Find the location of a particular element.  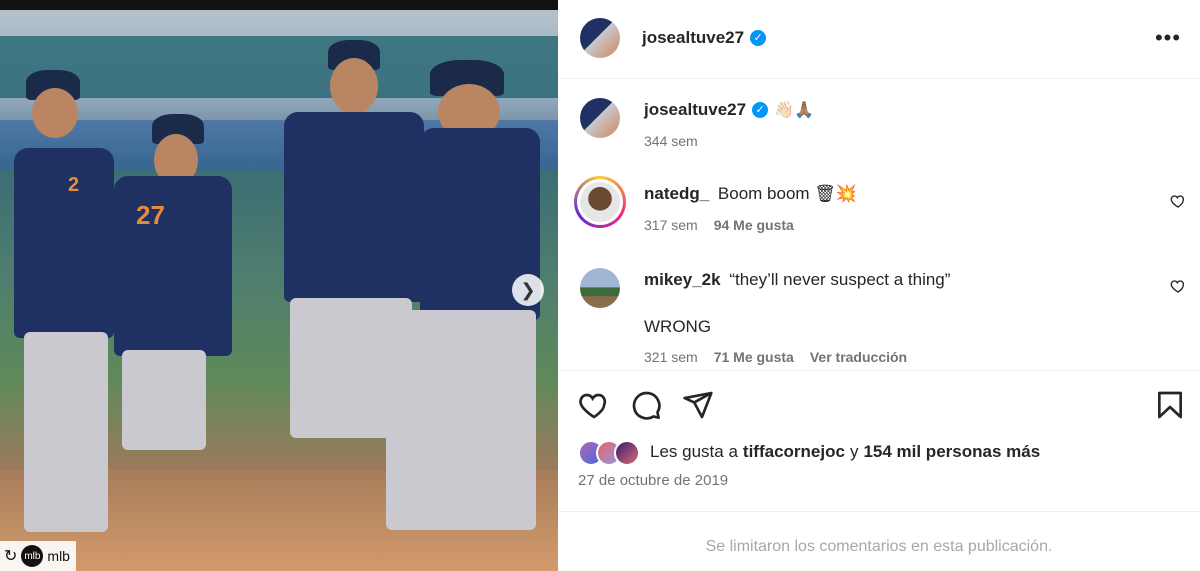

likes-connector: y is located at coordinates (854, 451).